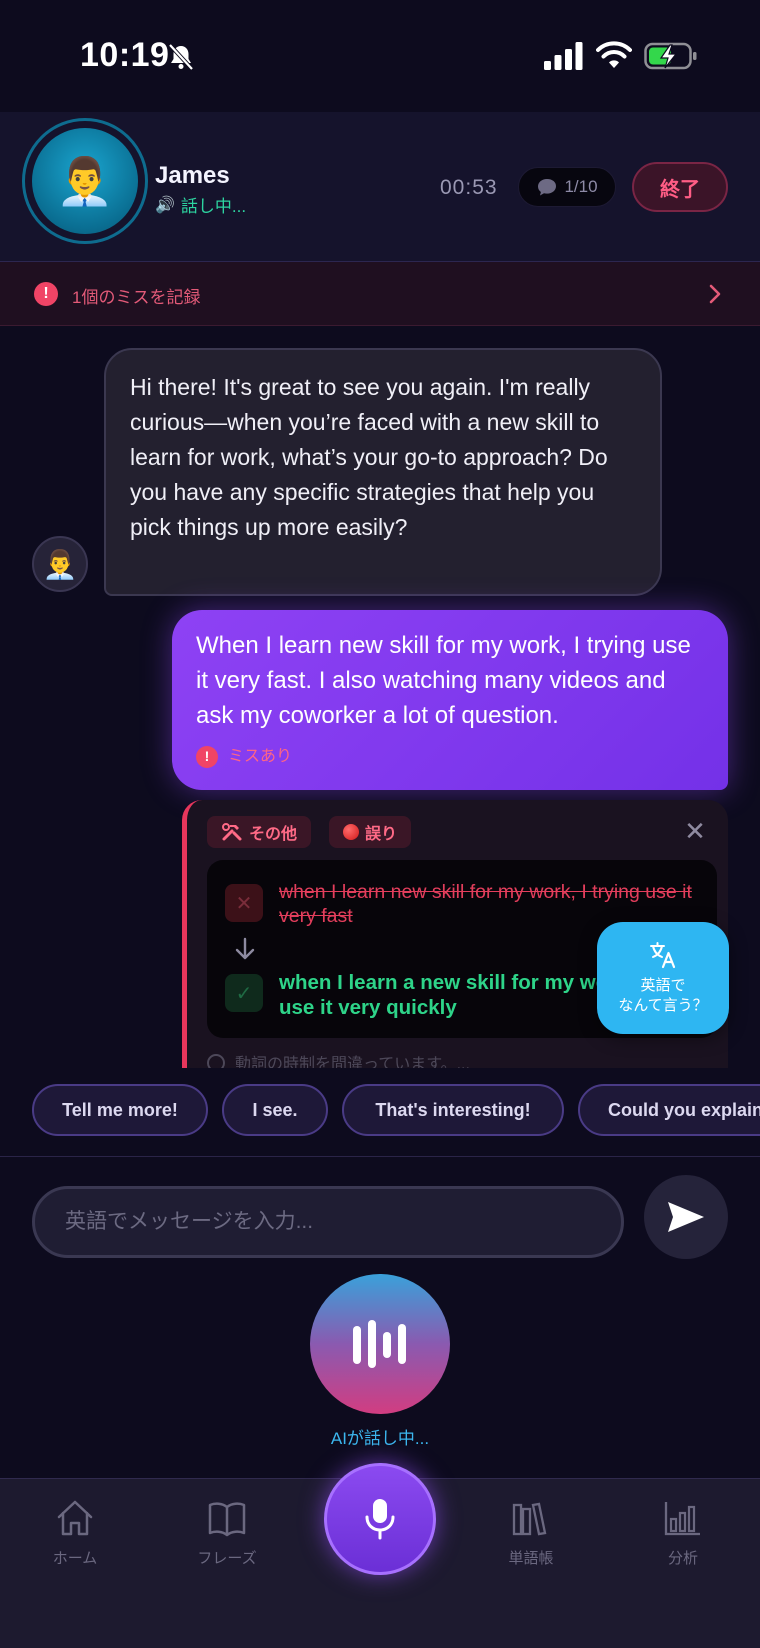 This screenshot has width=760, height=1648. What do you see at coordinates (715, 294) in the screenshot?
I see `chevron-right-icon` at bounding box center [715, 294].